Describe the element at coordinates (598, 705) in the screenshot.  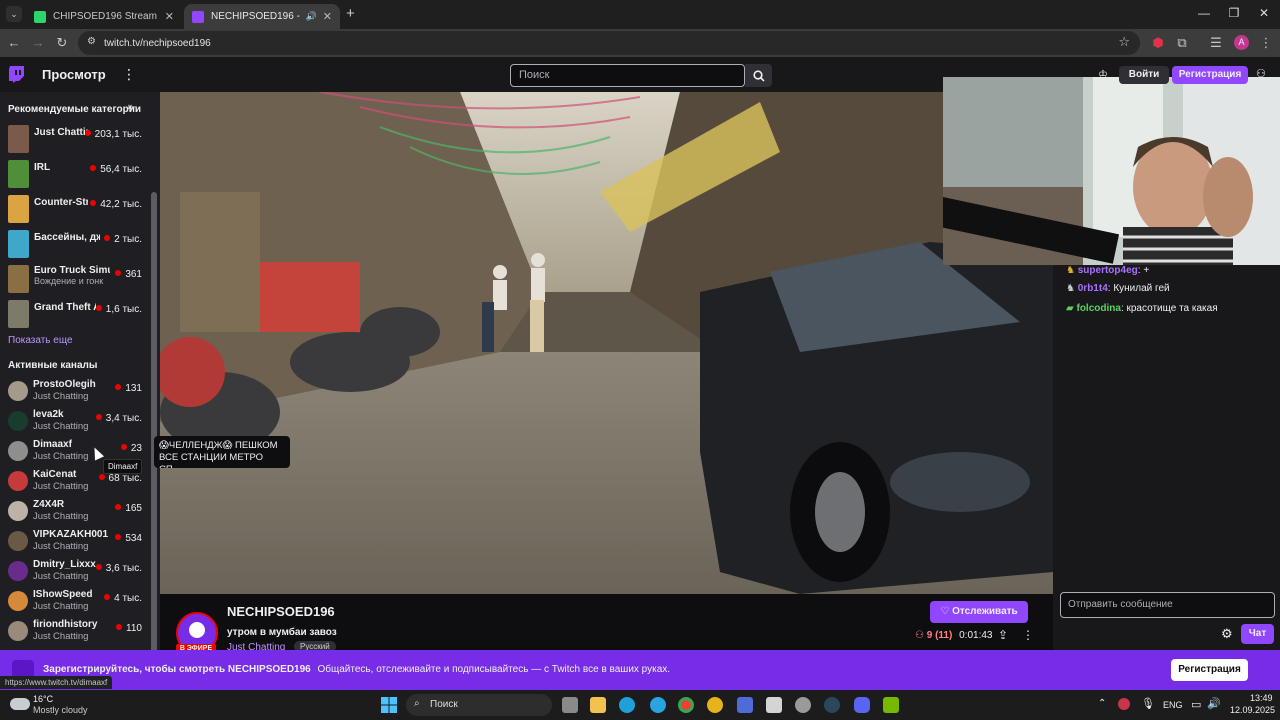
I see `file-explorer-icon` at that location.